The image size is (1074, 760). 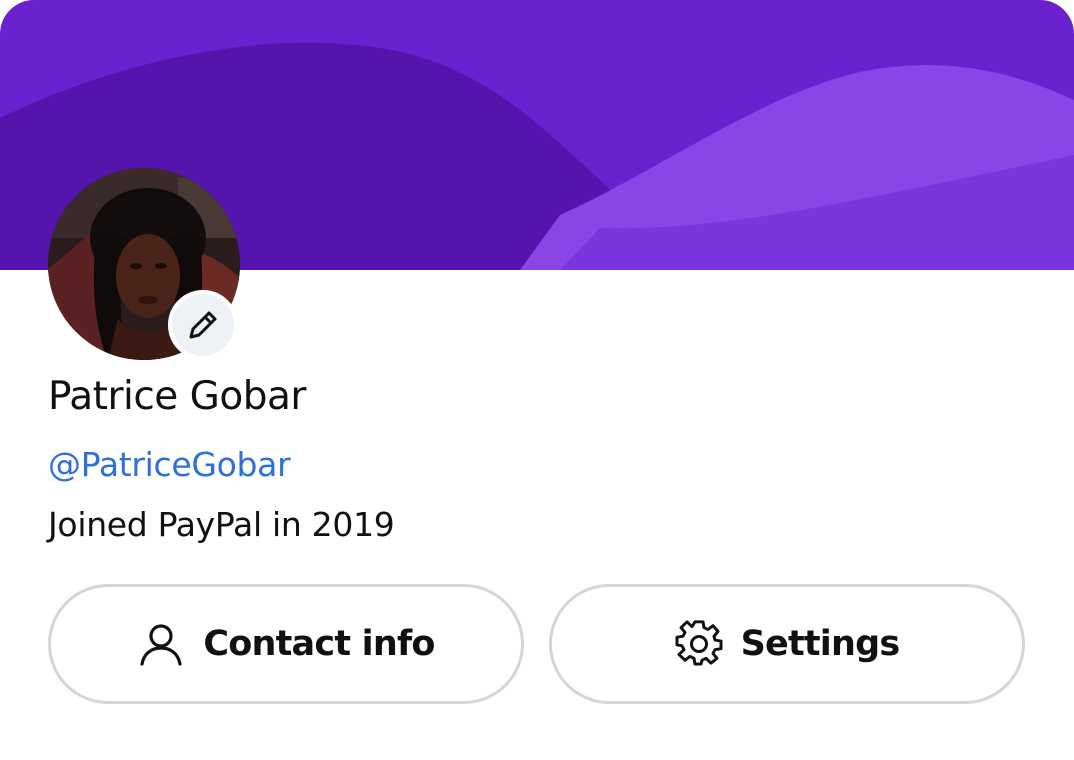 What do you see at coordinates (820, 644) in the screenshot?
I see `settings-label: Settings` at bounding box center [820, 644].